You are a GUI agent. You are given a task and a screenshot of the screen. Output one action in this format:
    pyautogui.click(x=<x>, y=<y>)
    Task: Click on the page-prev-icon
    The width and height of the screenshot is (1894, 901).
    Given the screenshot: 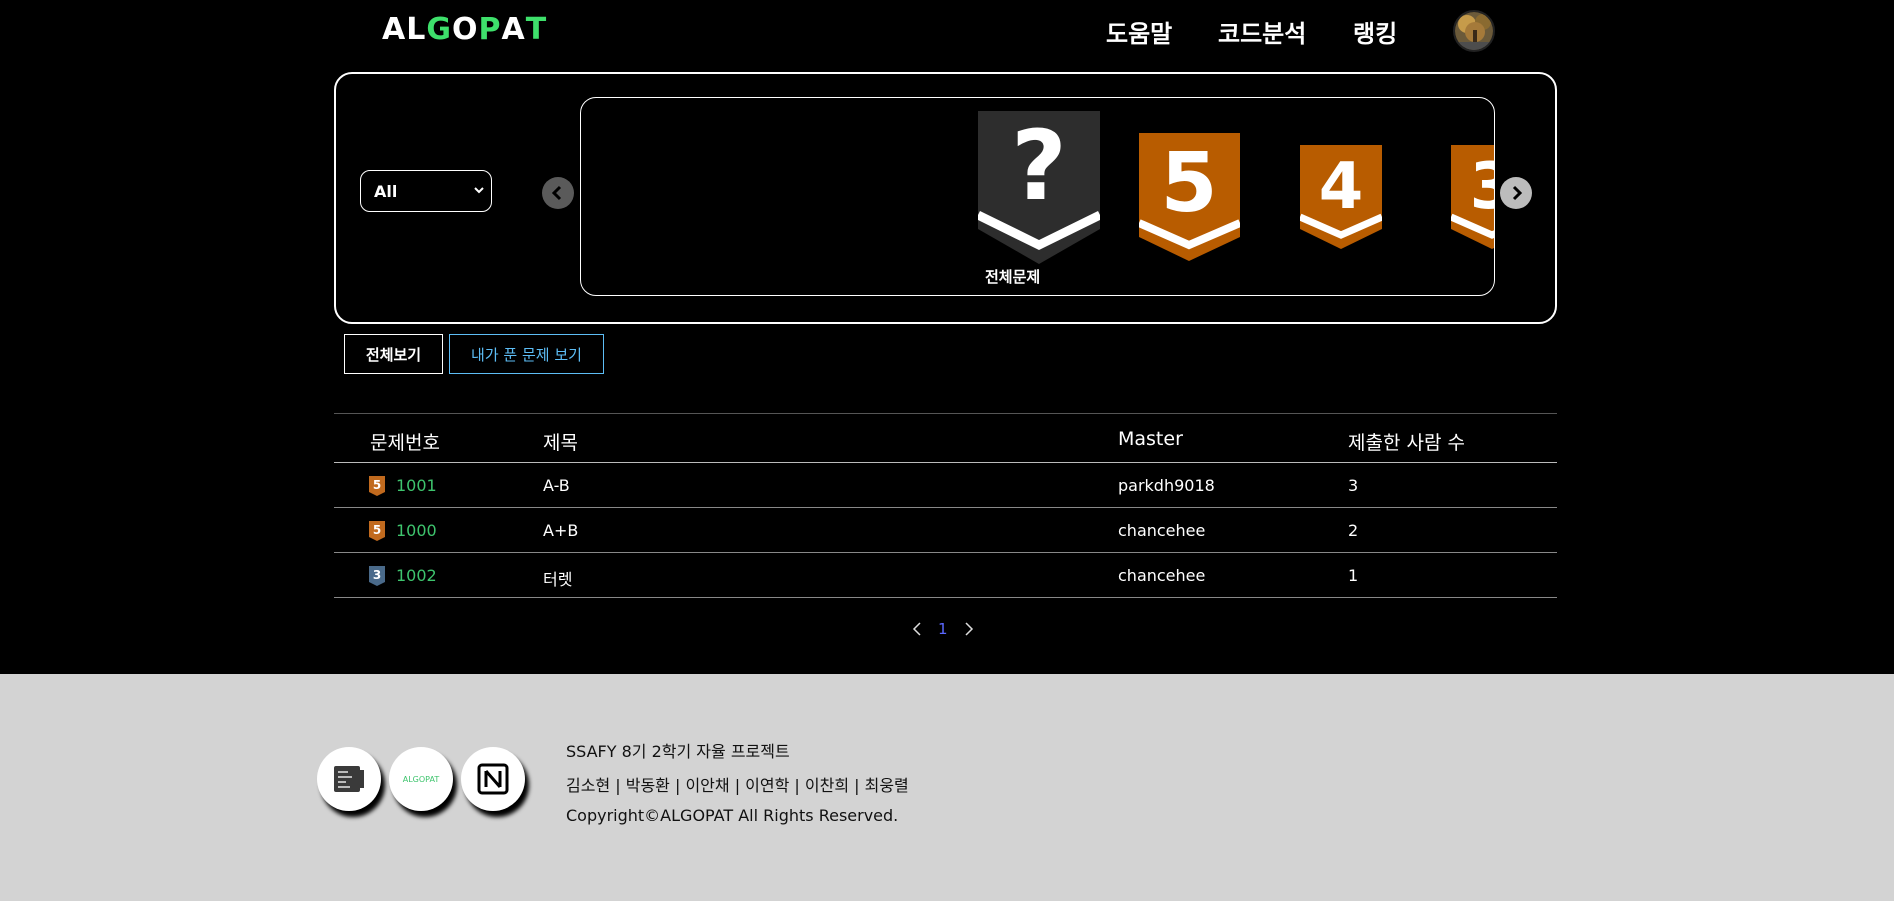 What is the action you would take?
    pyautogui.click(x=917, y=629)
    